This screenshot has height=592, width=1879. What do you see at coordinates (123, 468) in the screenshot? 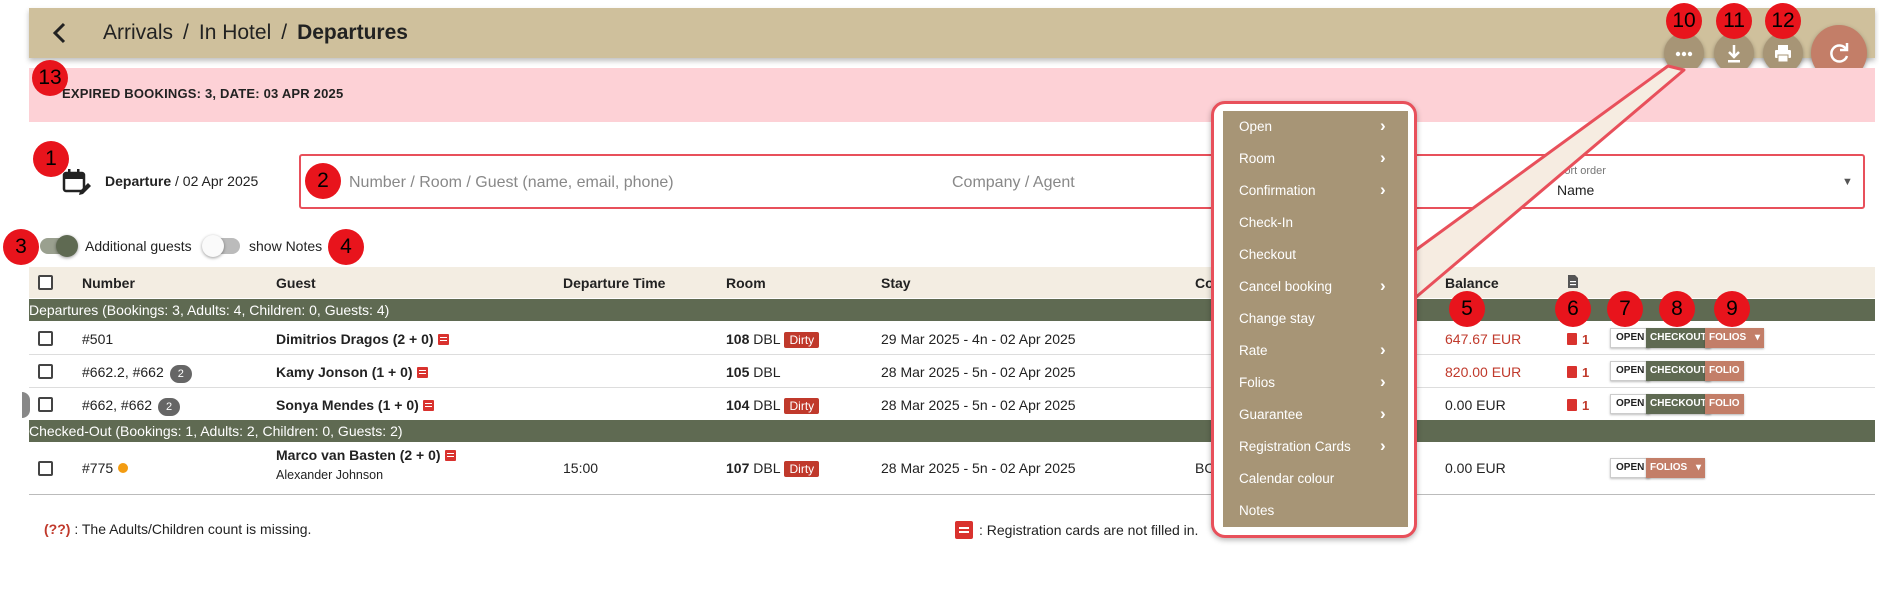
I see `status-dot` at bounding box center [123, 468].